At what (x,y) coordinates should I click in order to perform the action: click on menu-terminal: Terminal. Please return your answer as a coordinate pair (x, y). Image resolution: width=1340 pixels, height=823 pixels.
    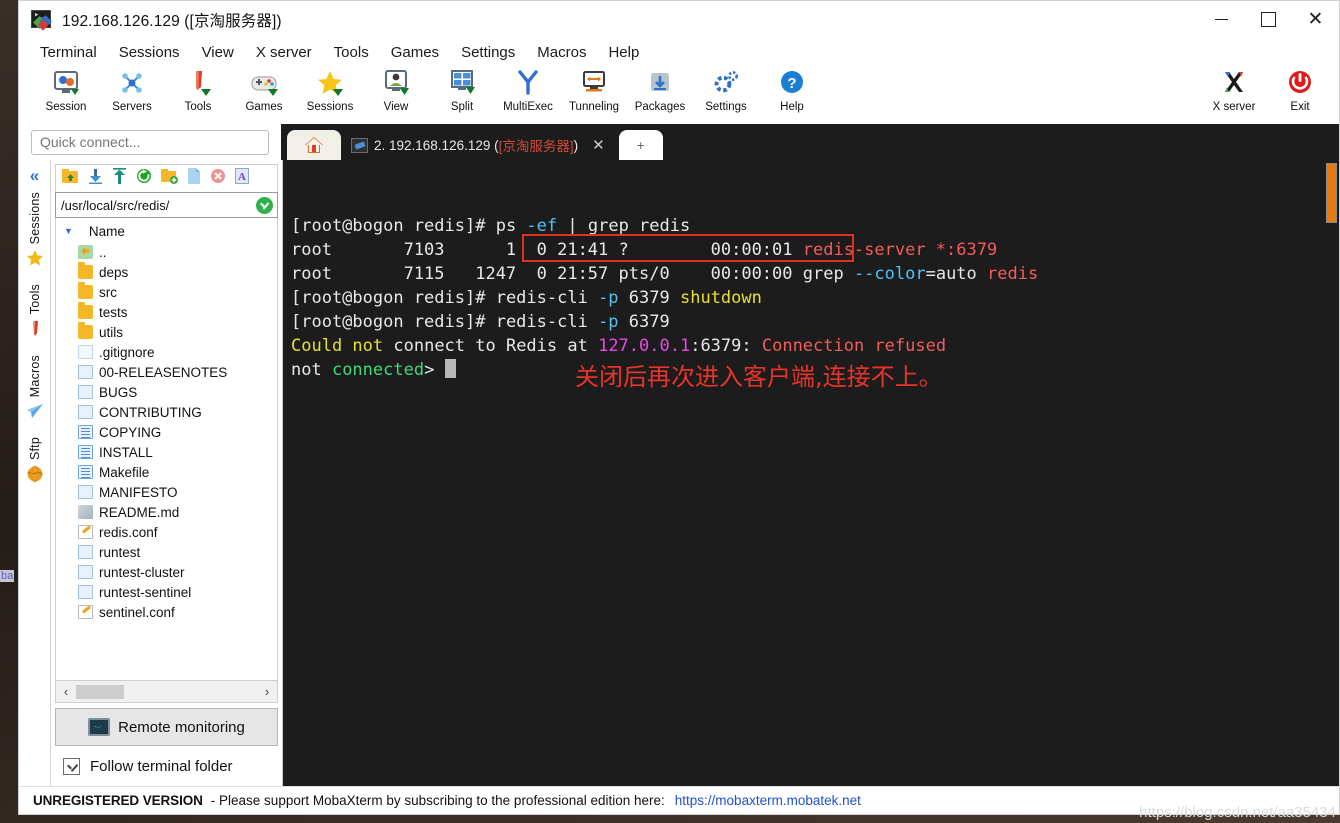
    Looking at the image, I should click on (68, 52).